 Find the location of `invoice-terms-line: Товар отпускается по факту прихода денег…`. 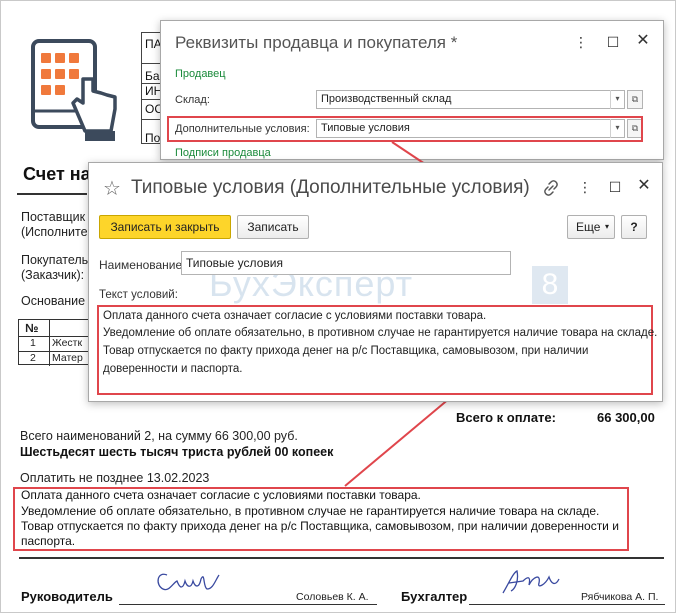

invoice-terms-line: Товар отпускается по факту прихода денег… is located at coordinates (320, 526).